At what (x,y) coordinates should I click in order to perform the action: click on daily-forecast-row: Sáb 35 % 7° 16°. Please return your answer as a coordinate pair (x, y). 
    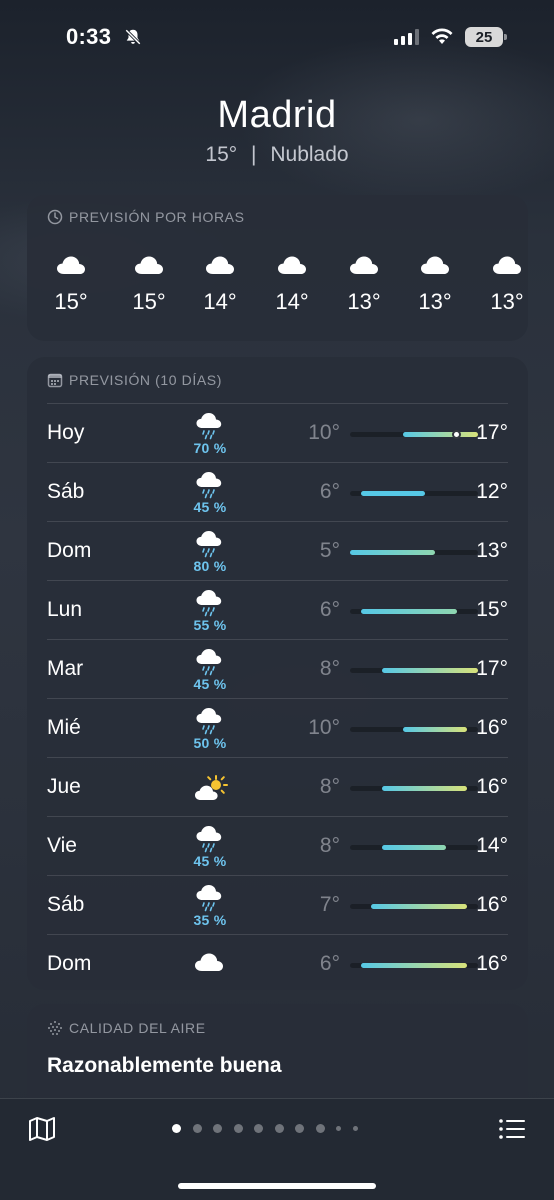
    Looking at the image, I should click on (277, 904).